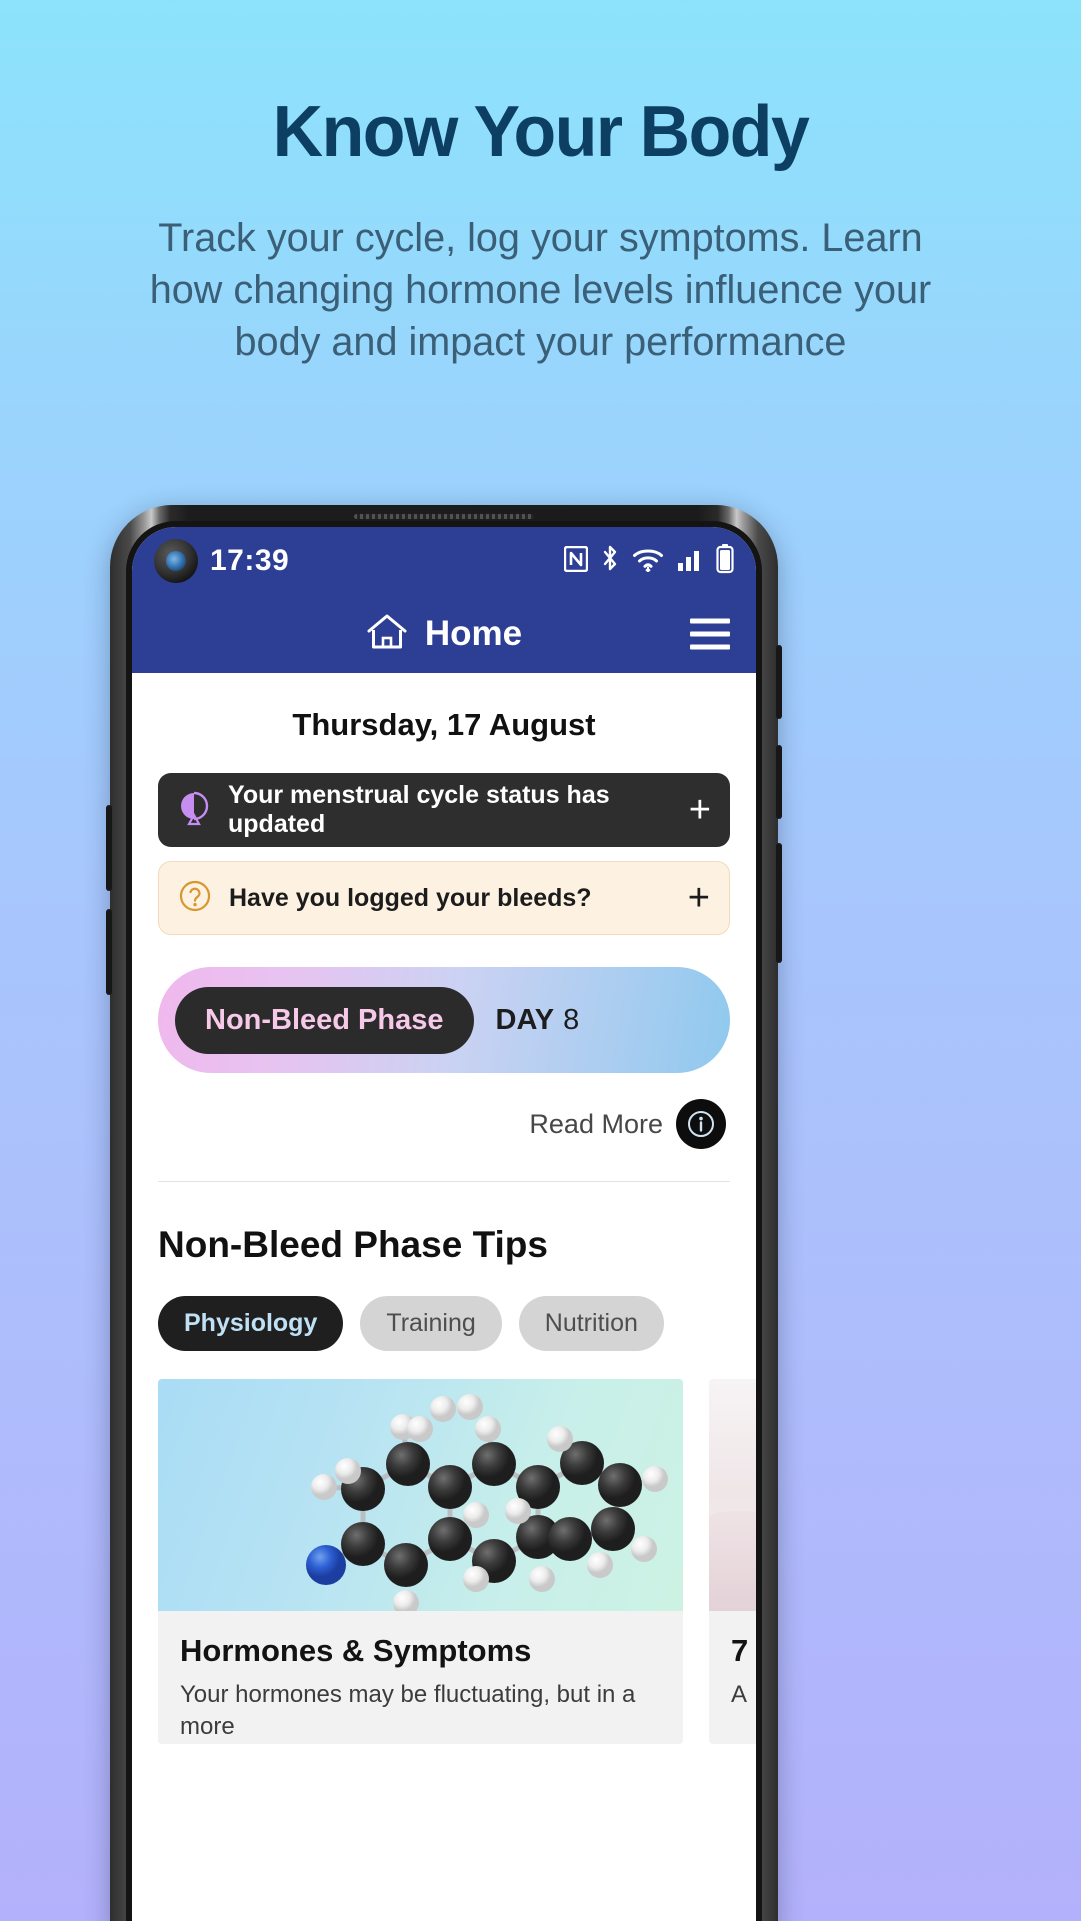  I want to click on front-camera-punchhole, so click(176, 561).